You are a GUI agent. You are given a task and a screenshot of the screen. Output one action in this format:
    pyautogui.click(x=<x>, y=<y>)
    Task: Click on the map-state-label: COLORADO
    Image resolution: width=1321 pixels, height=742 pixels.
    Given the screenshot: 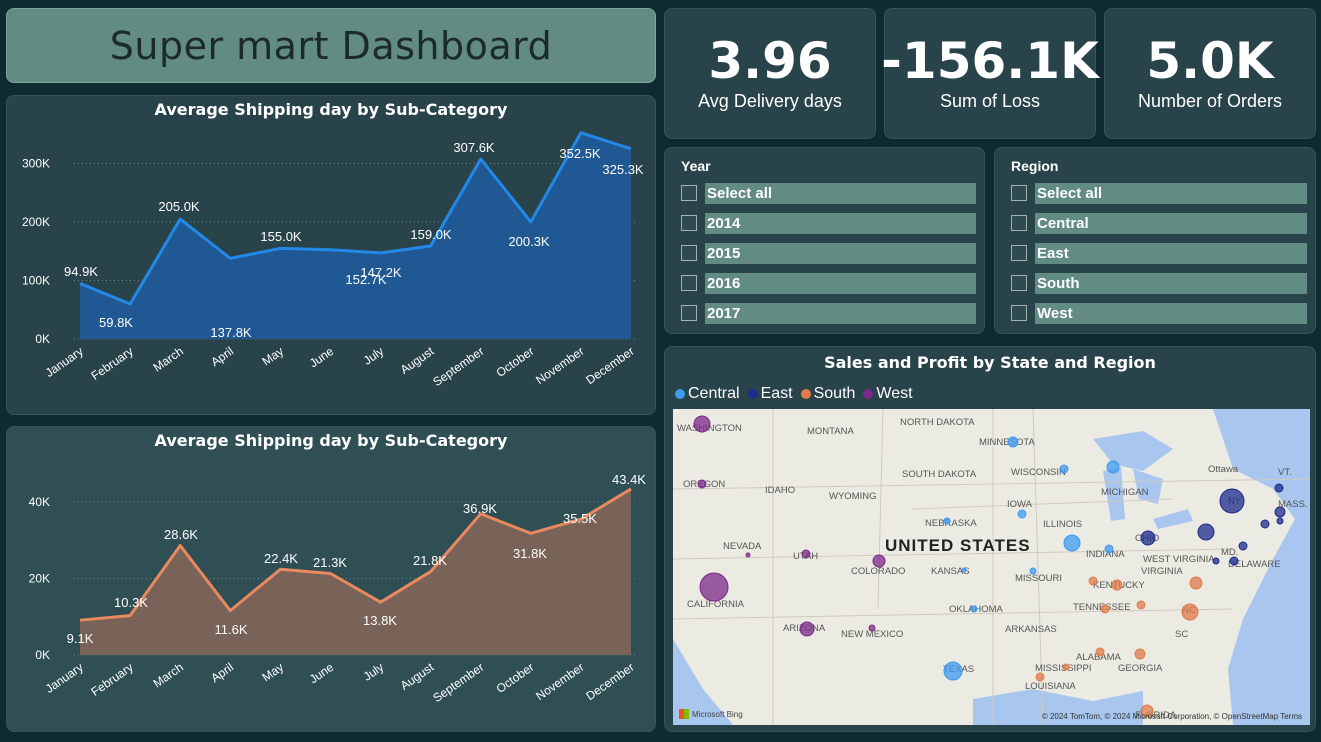 What is the action you would take?
    pyautogui.click(x=878, y=571)
    